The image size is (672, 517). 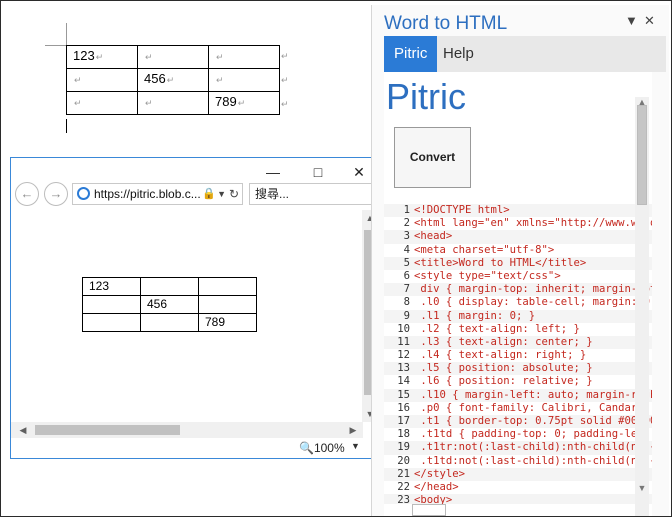 I want to click on table-row: 789, so click(x=169, y=322).